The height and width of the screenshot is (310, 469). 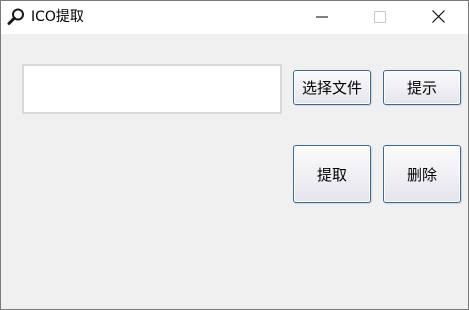 I want to click on minimize-button, so click(x=322, y=17).